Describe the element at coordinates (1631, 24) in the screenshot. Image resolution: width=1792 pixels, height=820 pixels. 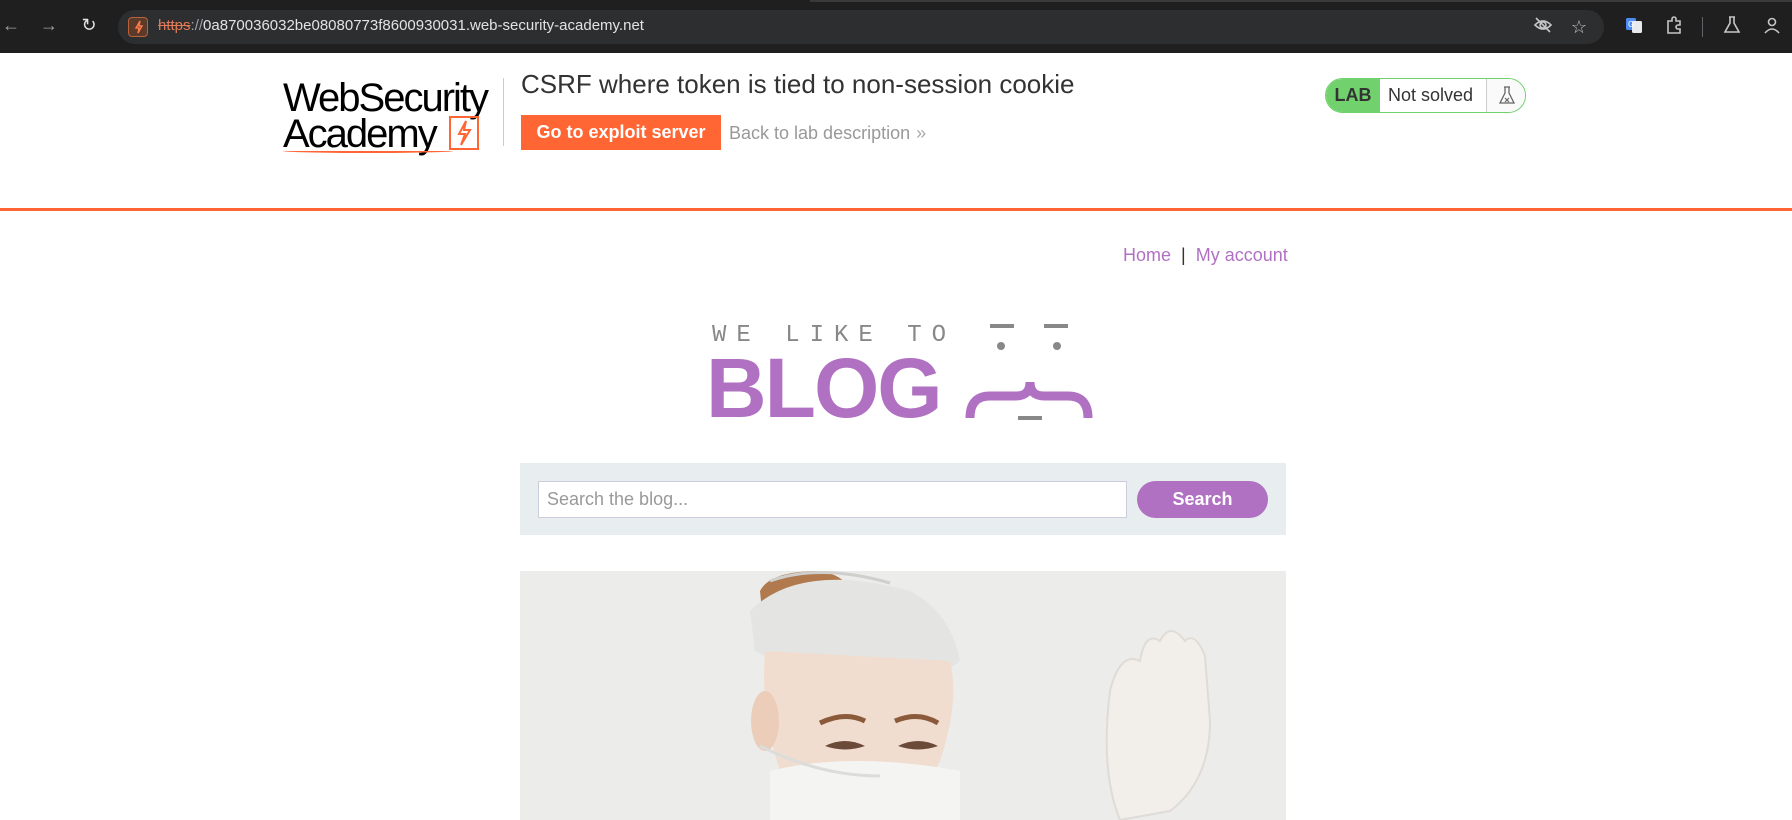
I see `svg-text: G` at that location.